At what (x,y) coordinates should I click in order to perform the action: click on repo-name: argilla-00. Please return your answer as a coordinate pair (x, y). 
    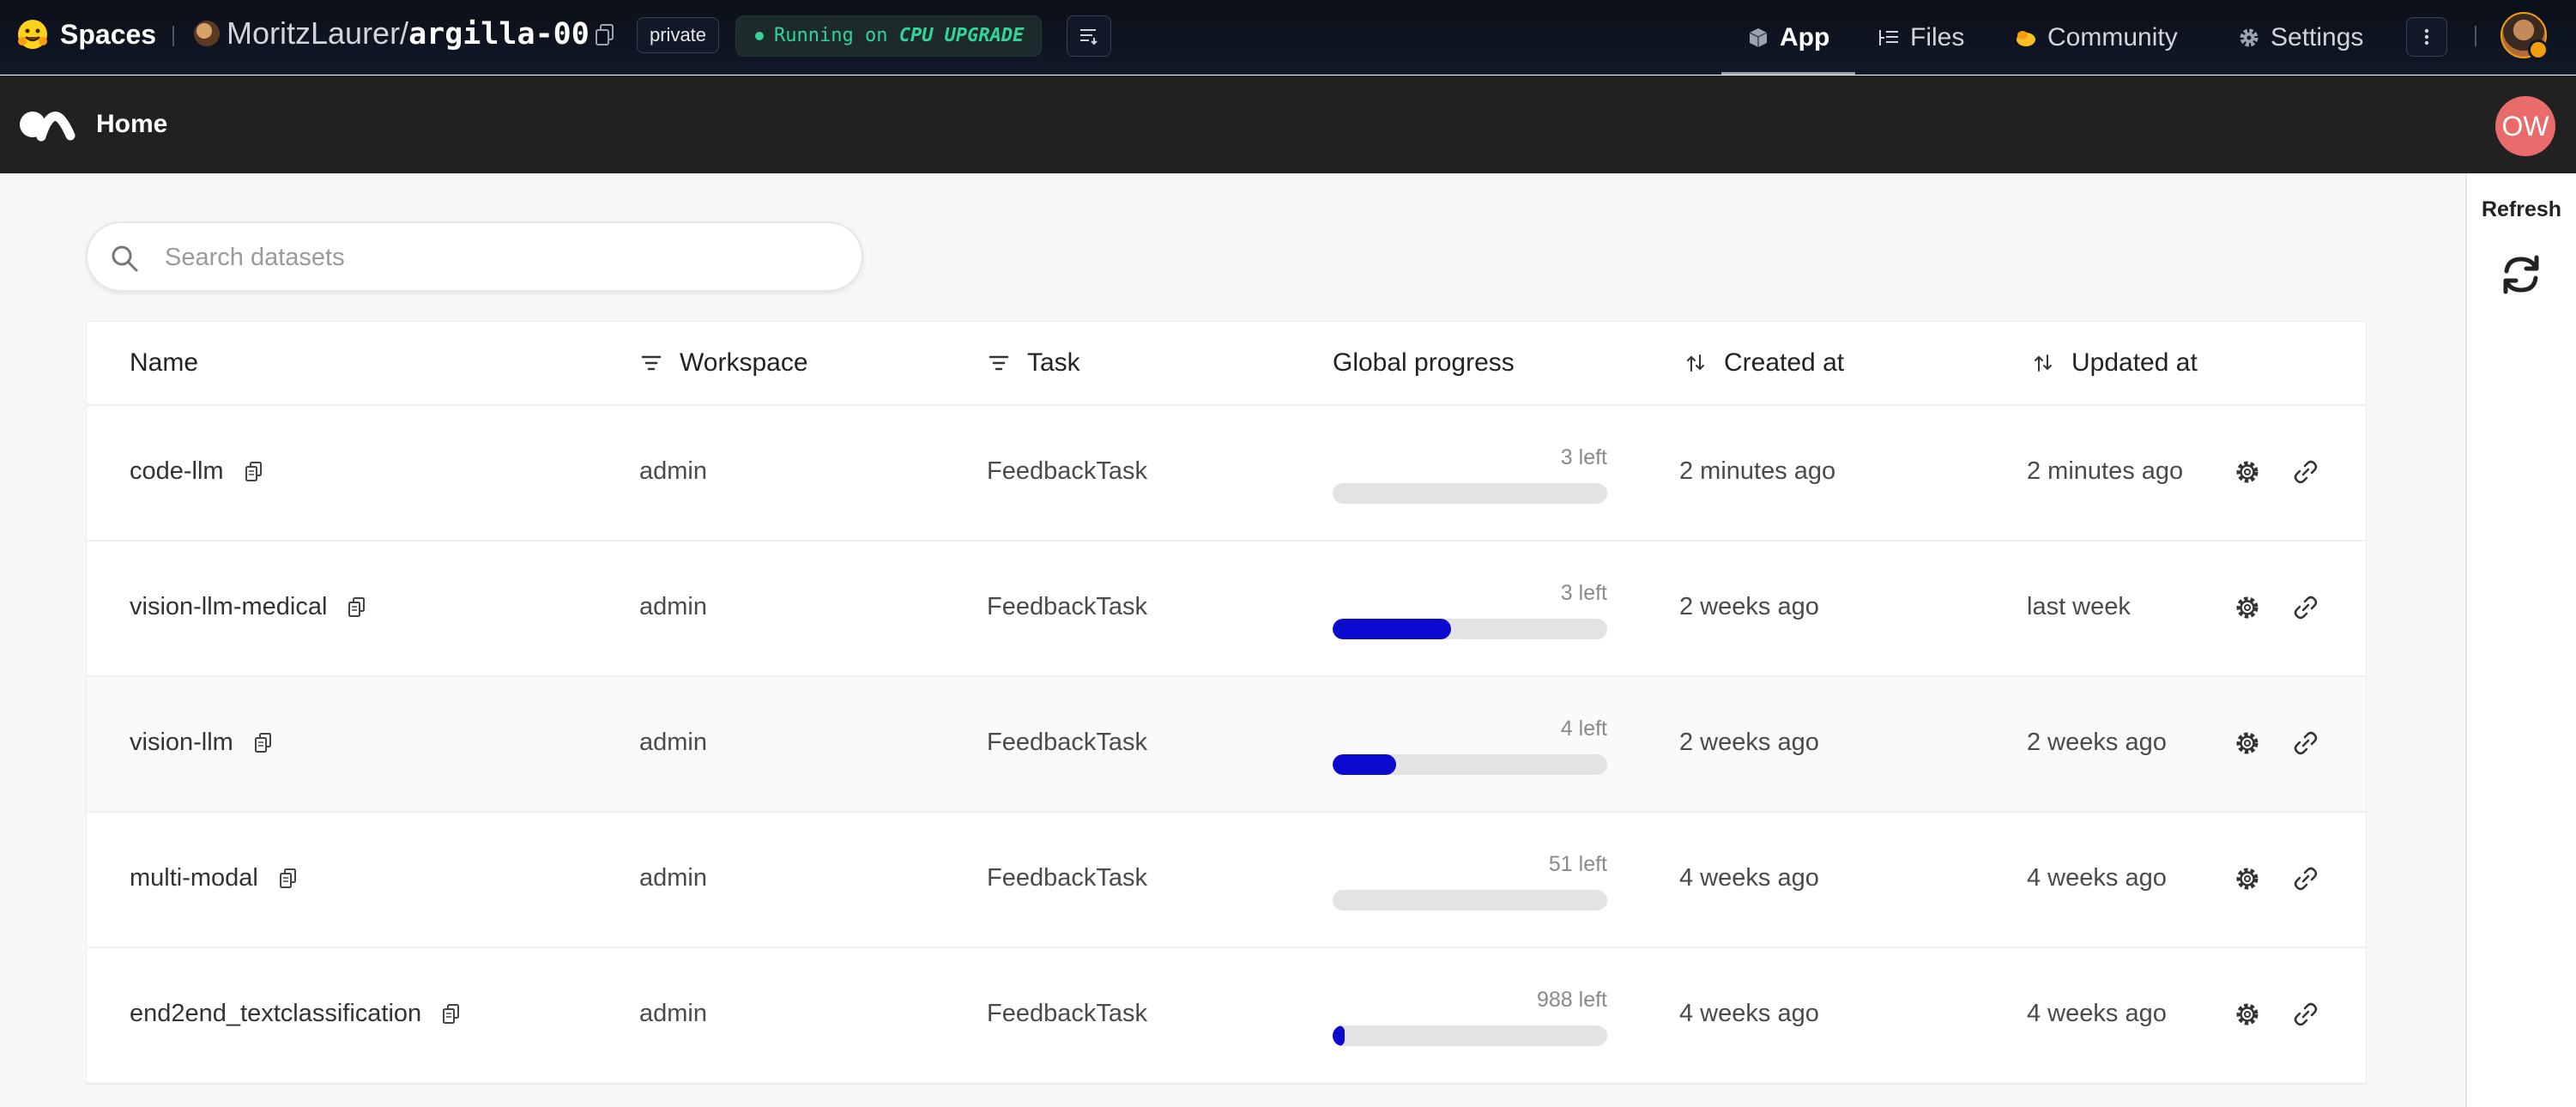
    Looking at the image, I should click on (499, 34).